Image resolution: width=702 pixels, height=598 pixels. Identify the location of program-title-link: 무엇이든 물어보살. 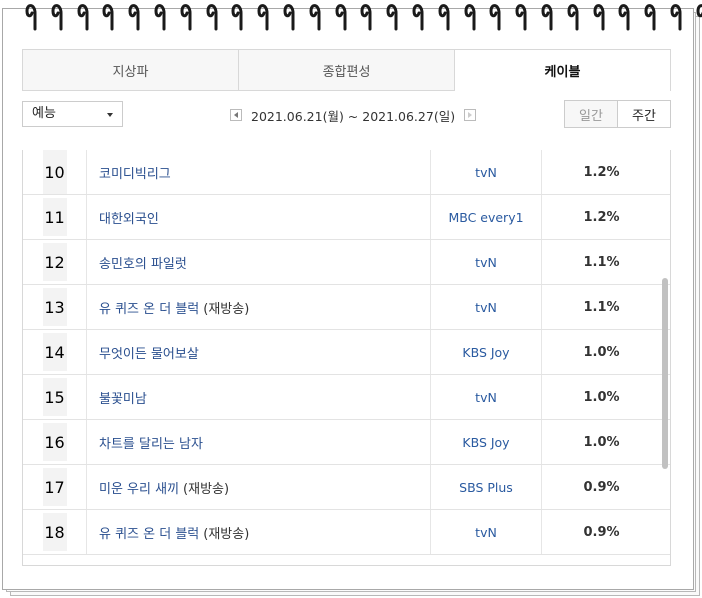
(258, 352).